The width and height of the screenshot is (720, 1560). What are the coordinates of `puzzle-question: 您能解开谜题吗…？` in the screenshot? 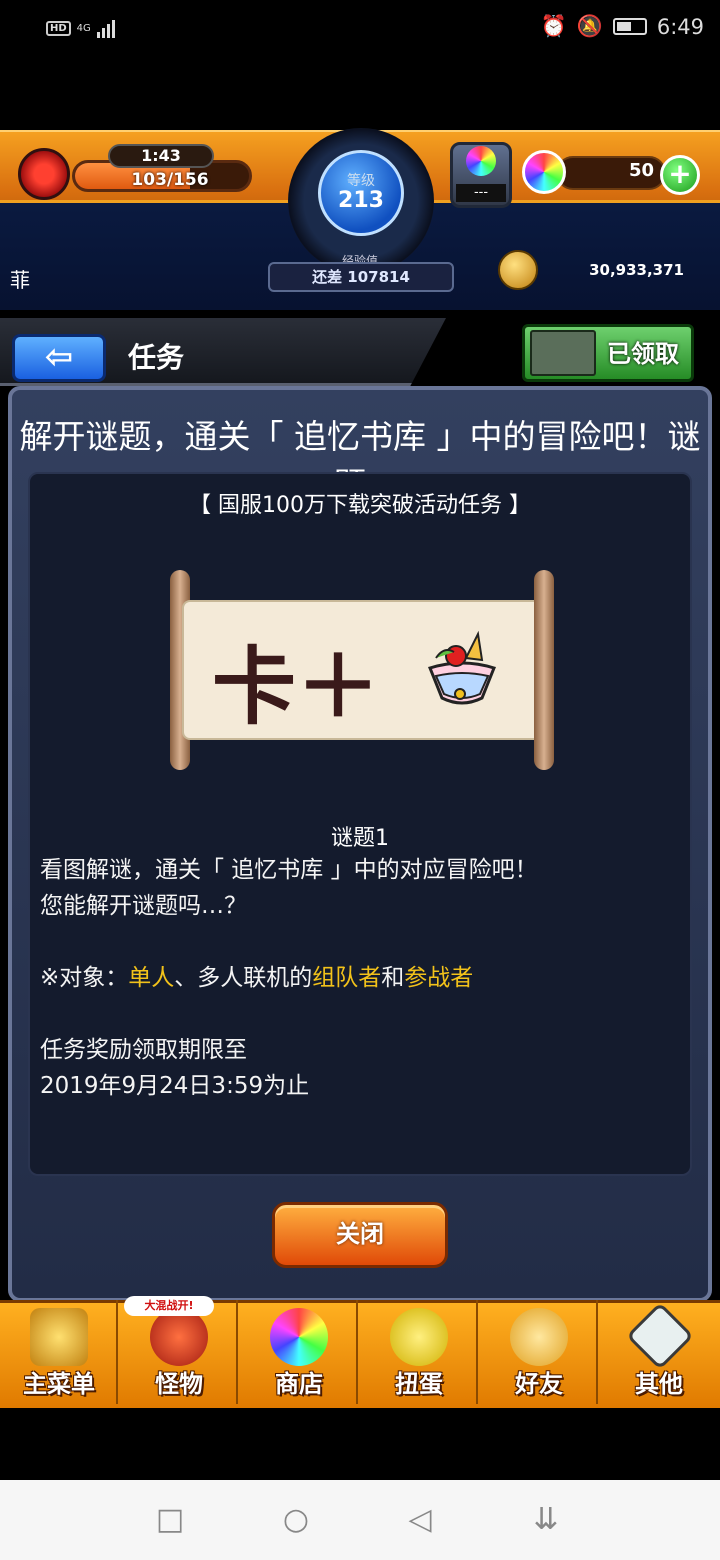 It's located at (143, 906).